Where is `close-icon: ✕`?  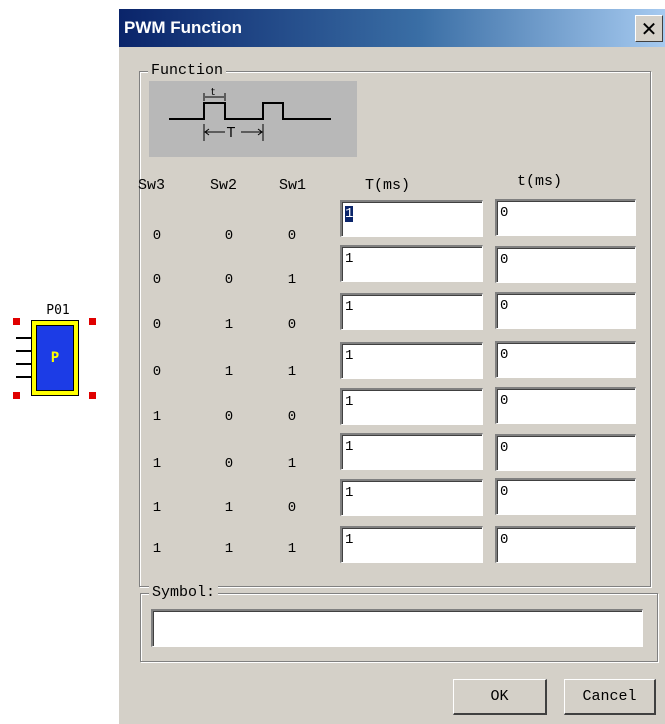
close-icon: ✕ is located at coordinates (649, 28).